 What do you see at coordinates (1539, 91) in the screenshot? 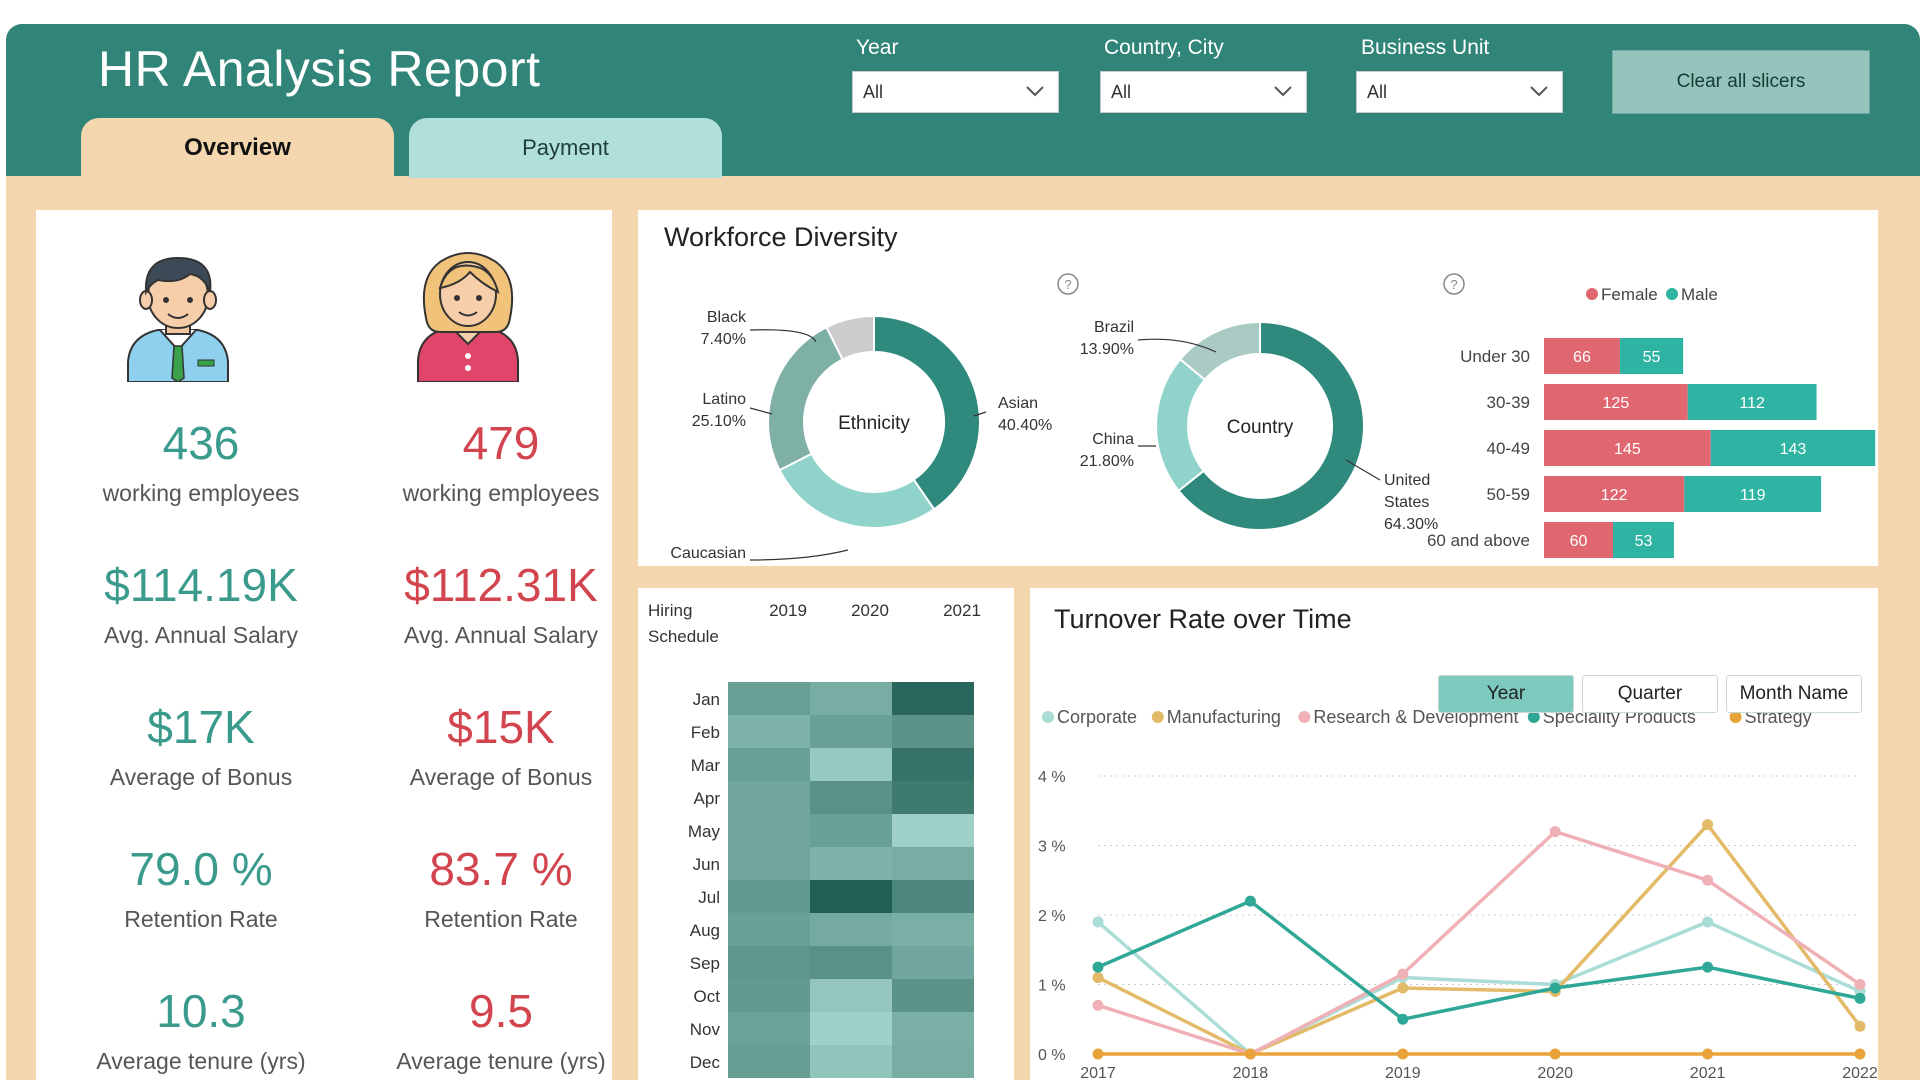
I see `chevron-down-icon` at bounding box center [1539, 91].